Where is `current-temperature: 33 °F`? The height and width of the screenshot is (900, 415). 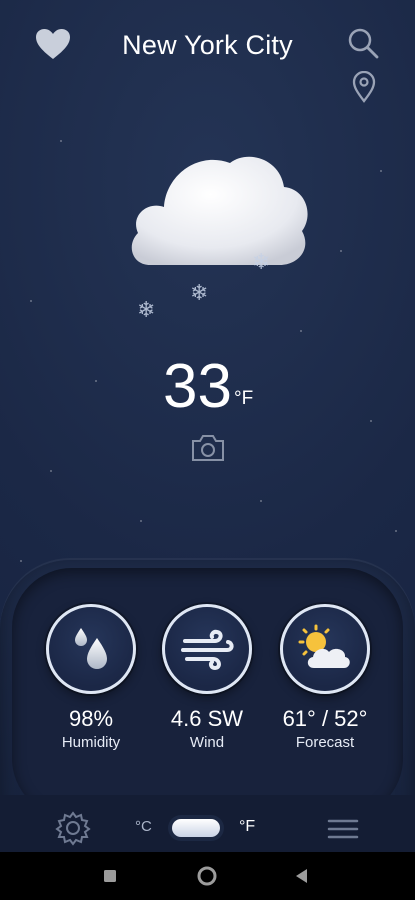
current-temperature: 33 °F is located at coordinates (207, 387).